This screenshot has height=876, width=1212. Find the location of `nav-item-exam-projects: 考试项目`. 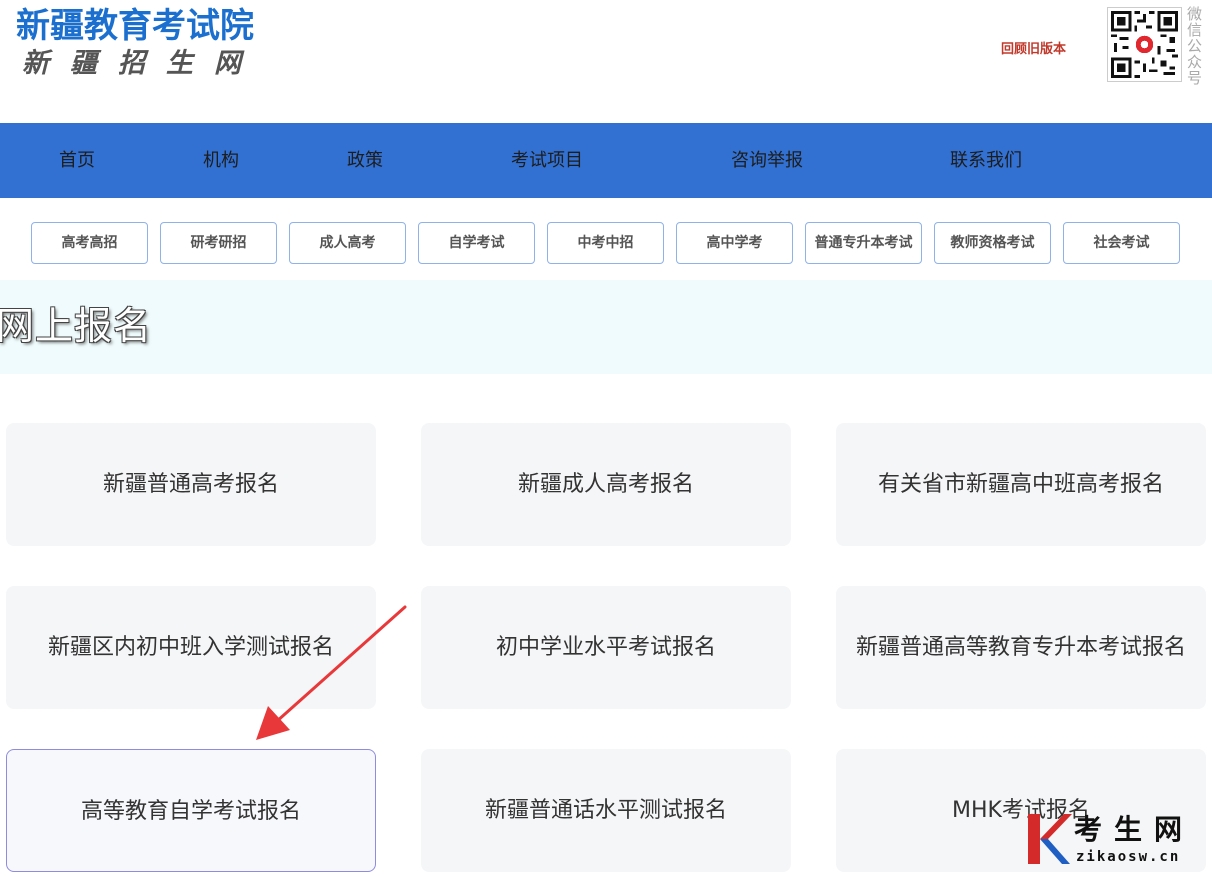

nav-item-exam-projects: 考试项目 is located at coordinates (547, 160).